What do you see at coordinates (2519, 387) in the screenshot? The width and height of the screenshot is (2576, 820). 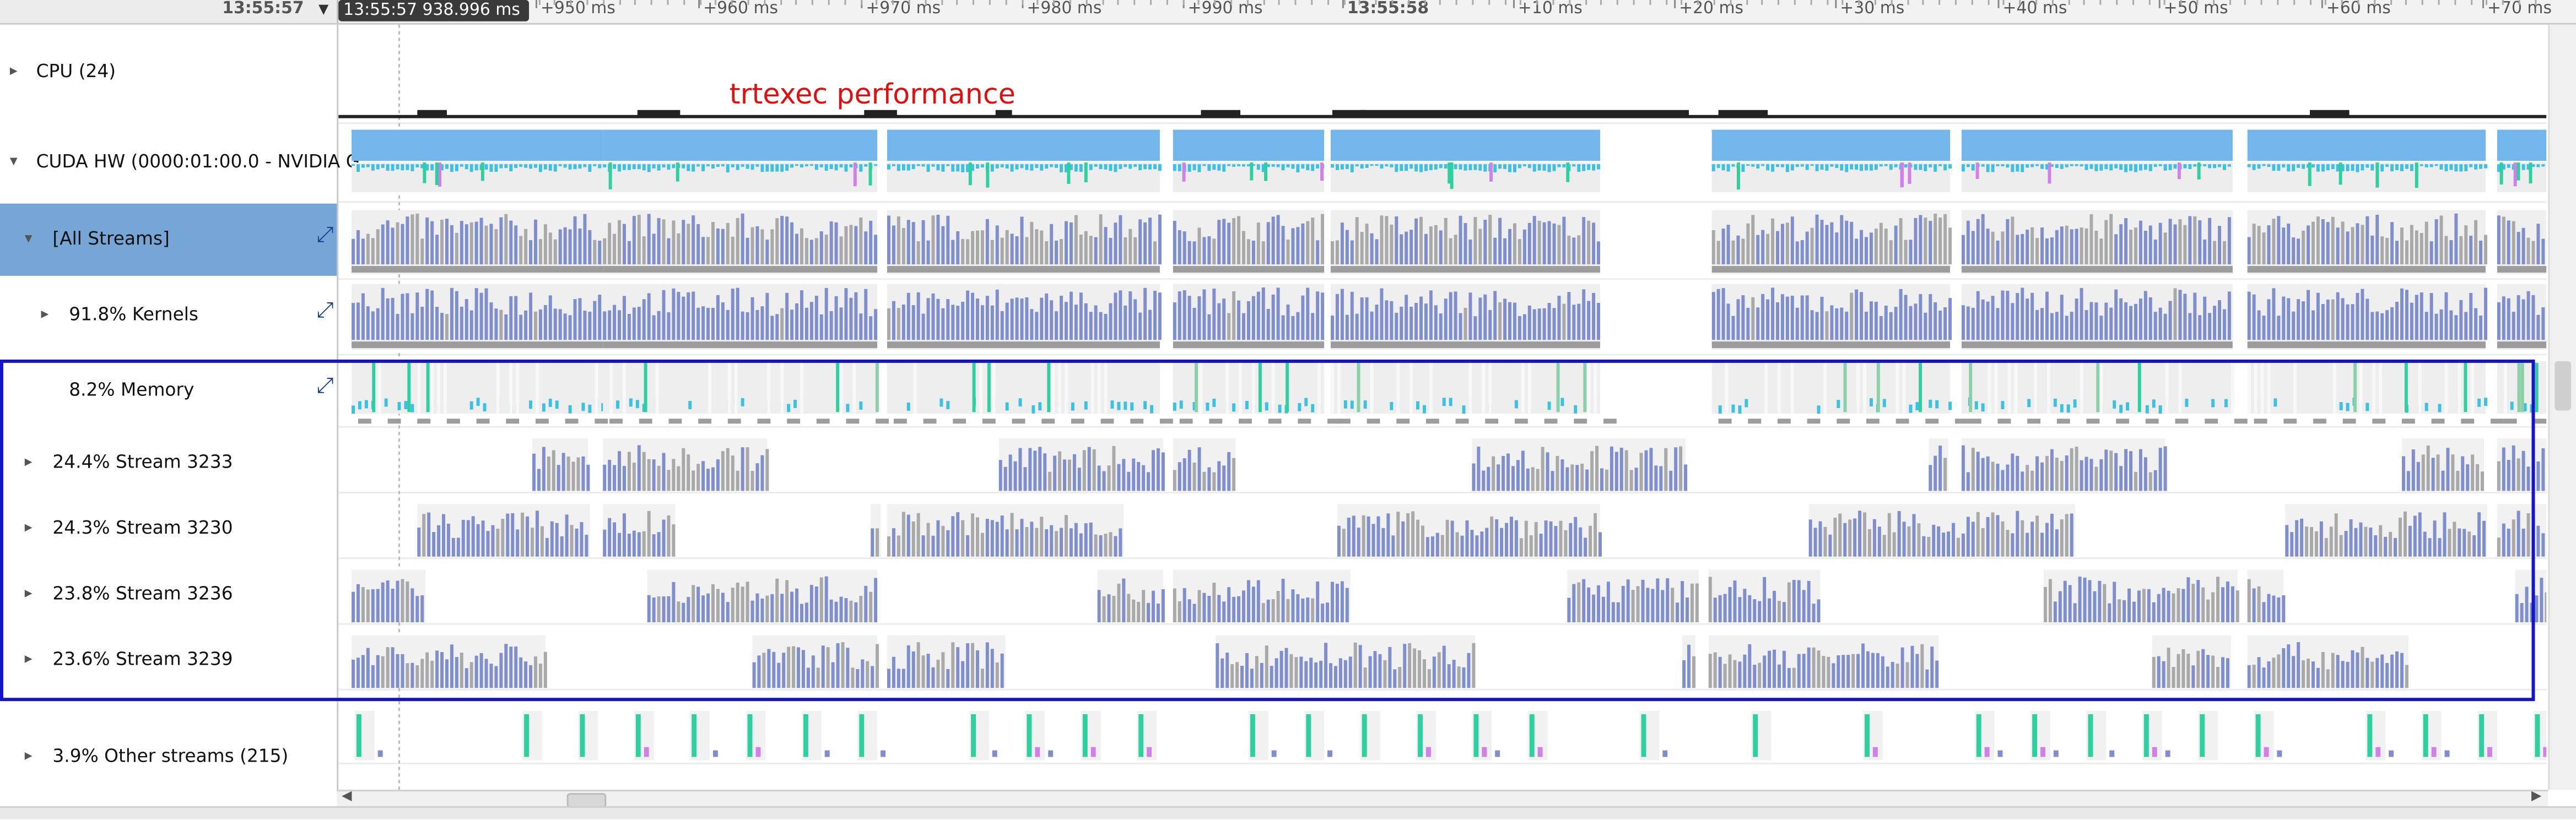 I see `memcpy-spike` at bounding box center [2519, 387].